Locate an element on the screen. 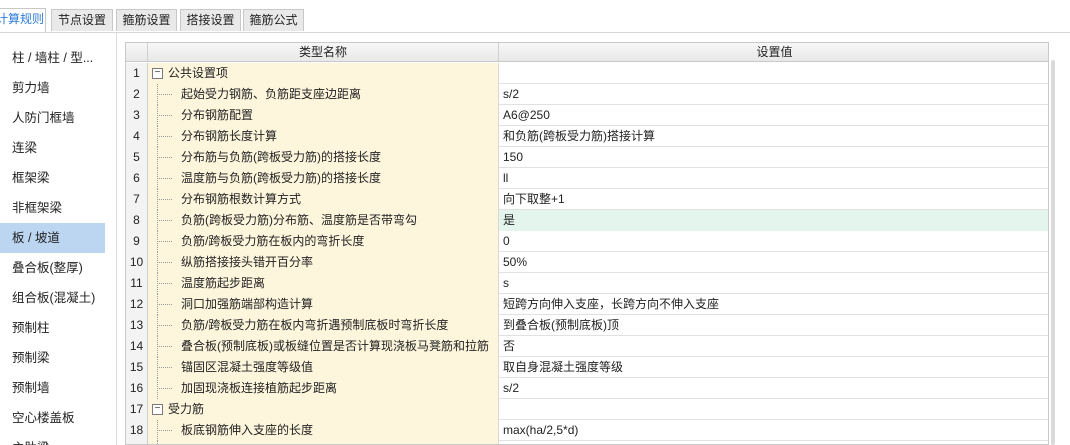 This screenshot has height=445, width=1070. setting-value-cell: 150 is located at coordinates (773, 157).